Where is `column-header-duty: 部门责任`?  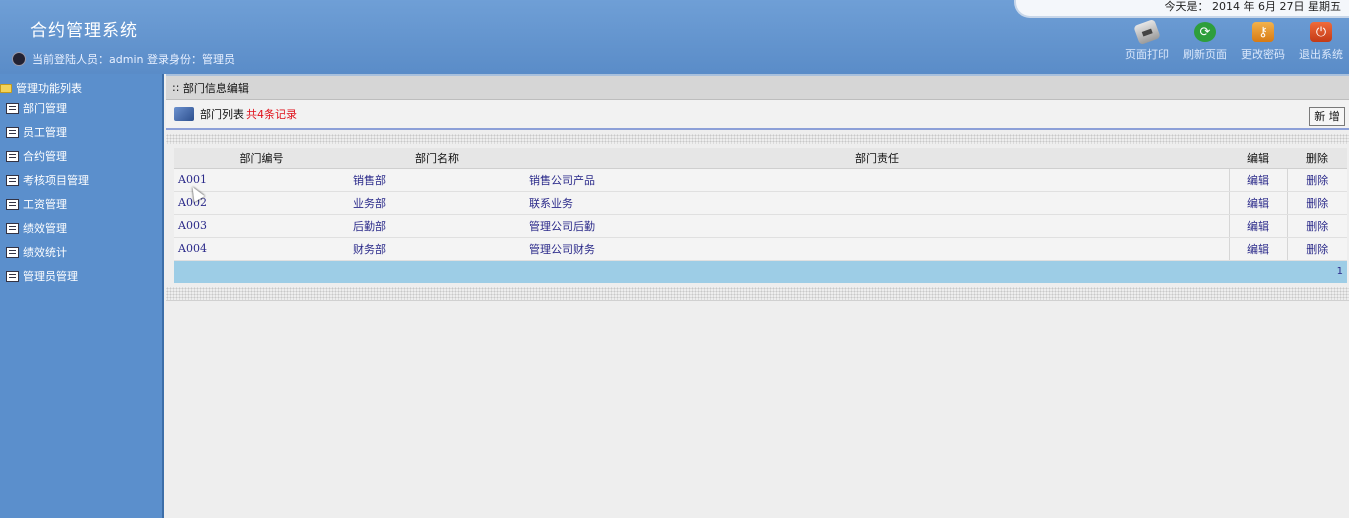 column-header-duty: 部门责任 is located at coordinates (877, 158).